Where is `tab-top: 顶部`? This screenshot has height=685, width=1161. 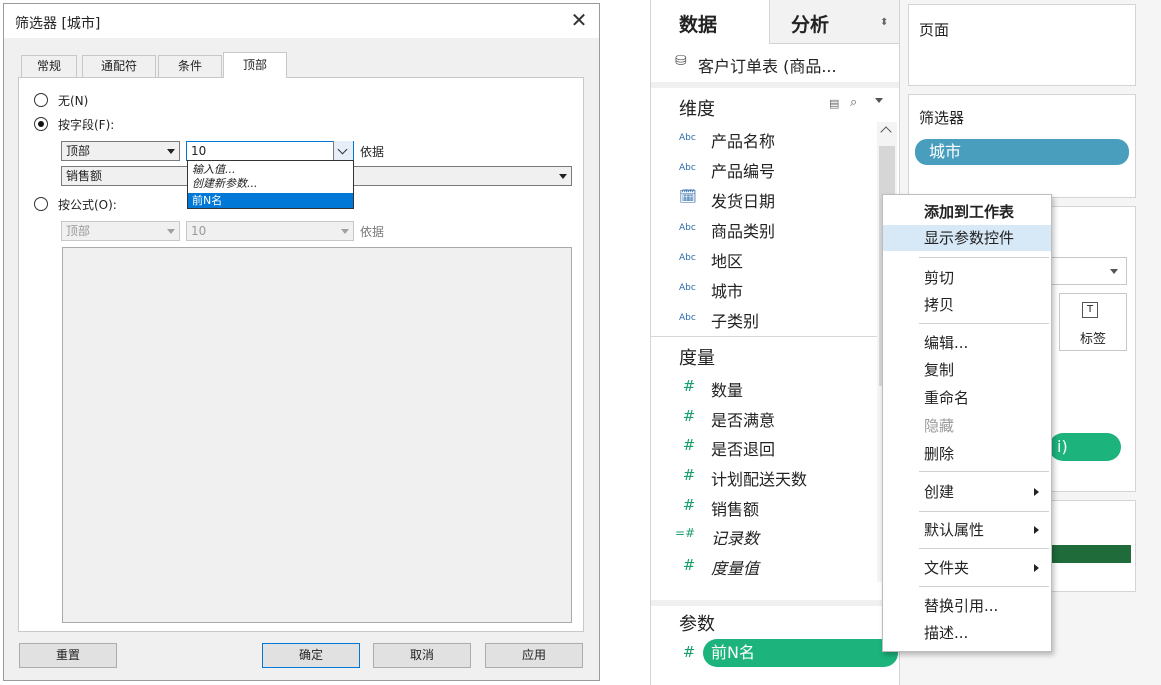 tab-top: 顶部 is located at coordinates (255, 65).